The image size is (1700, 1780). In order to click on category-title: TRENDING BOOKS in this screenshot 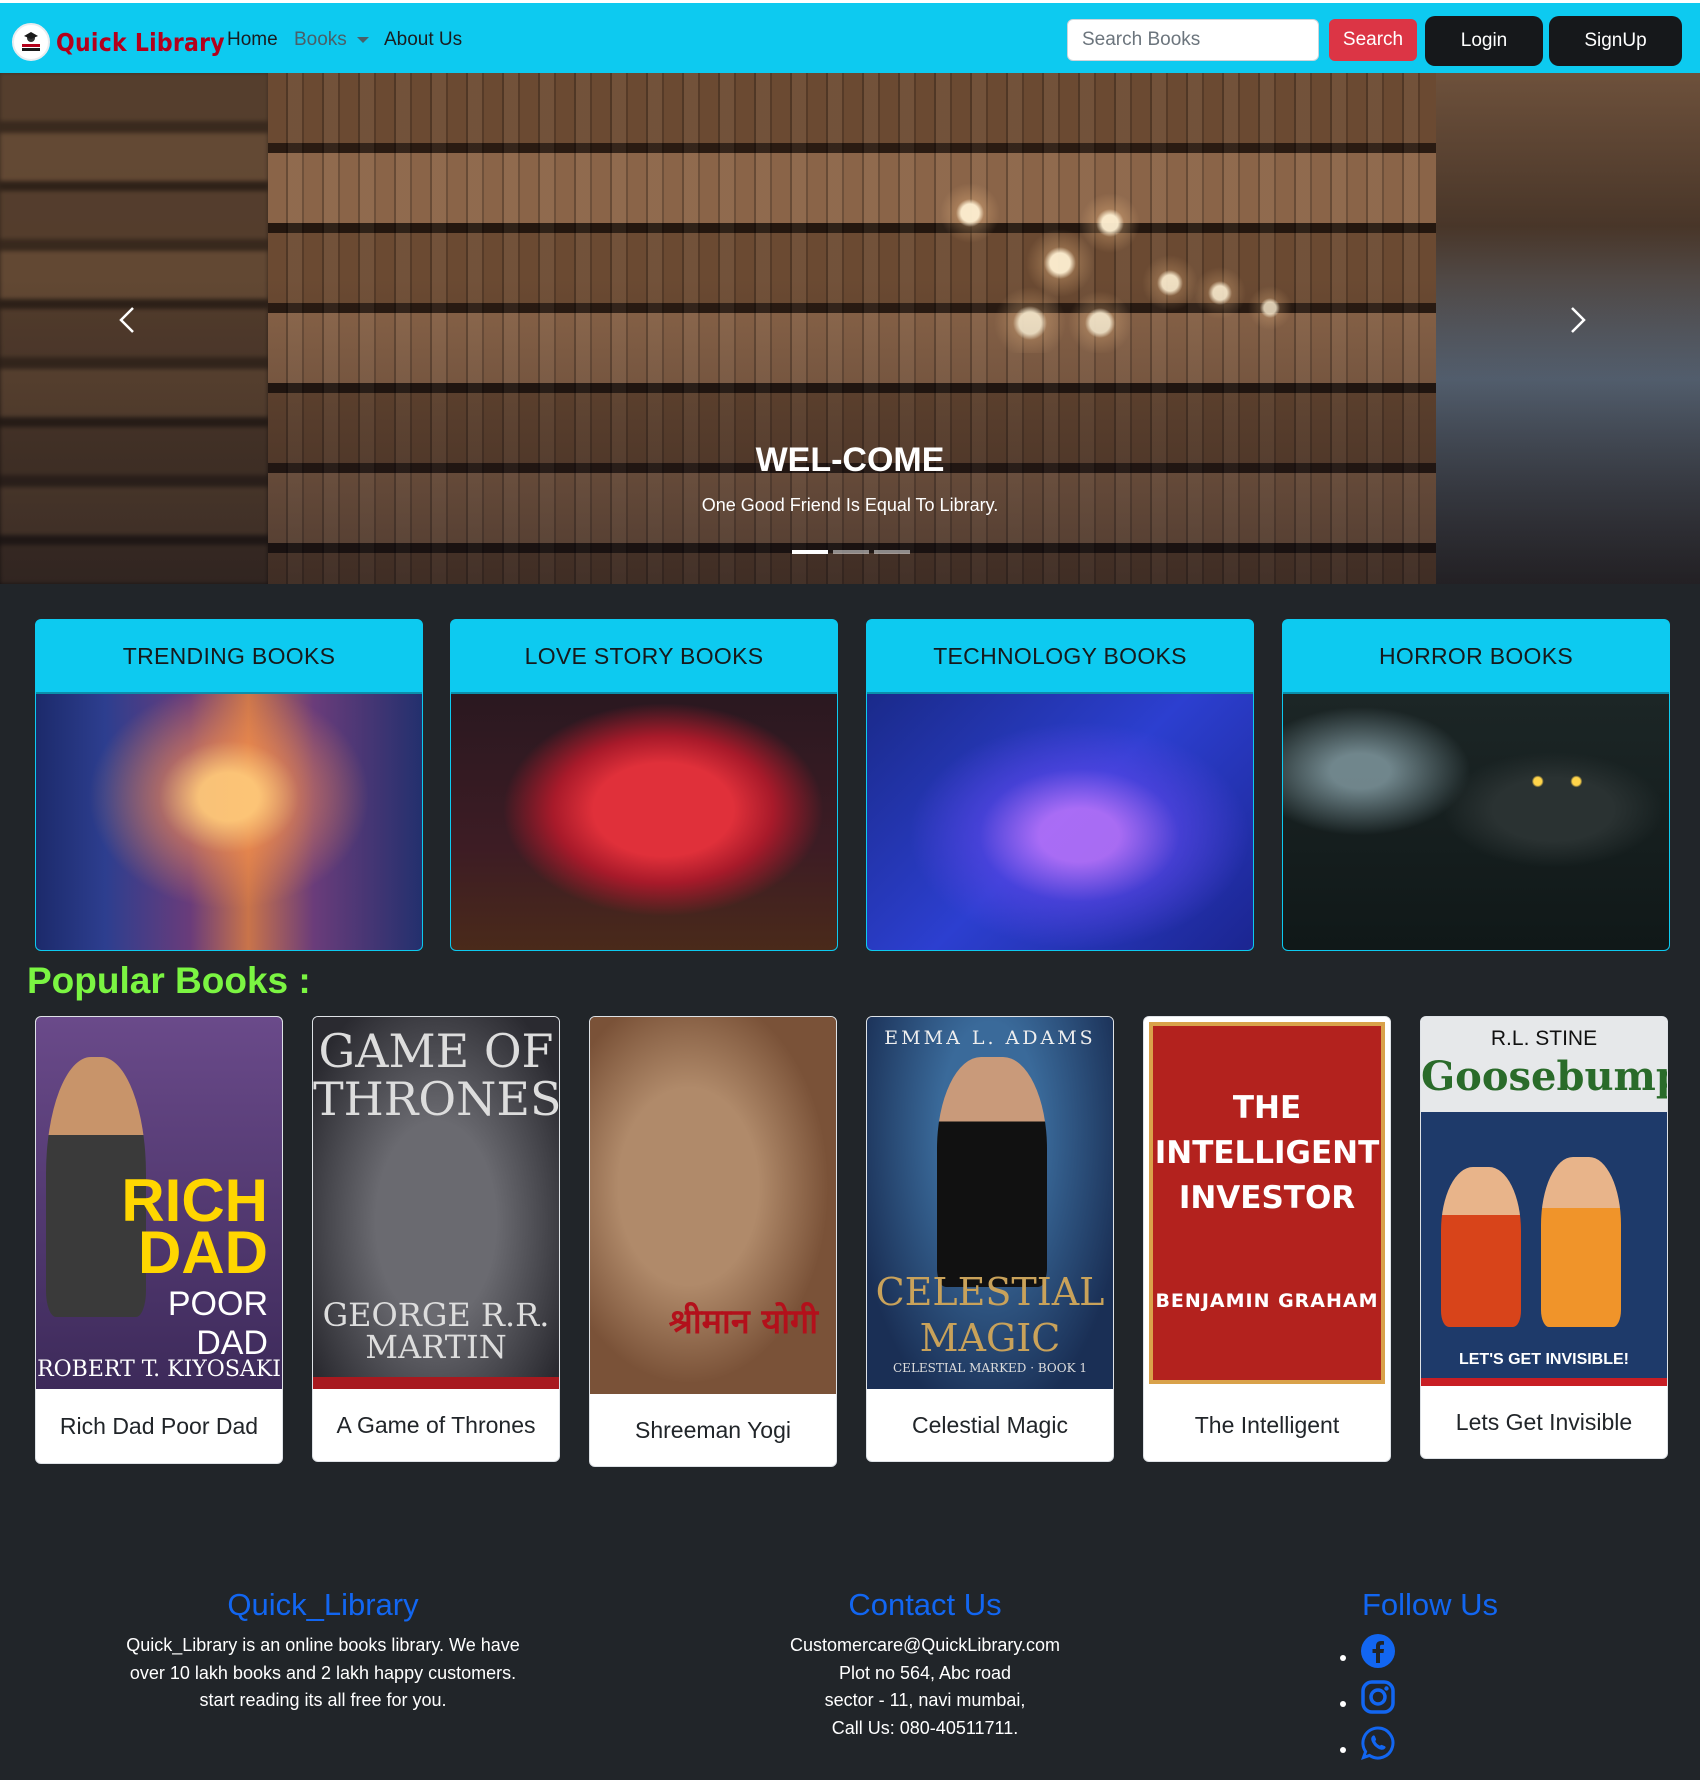, I will do `click(229, 655)`.